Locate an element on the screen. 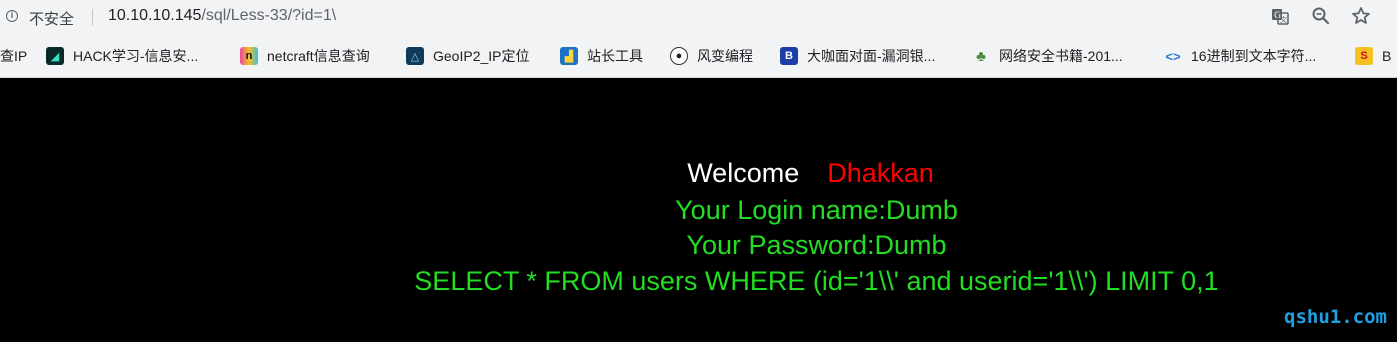 This screenshot has height=342, width=1397. s-icon: S is located at coordinates (1364, 56).